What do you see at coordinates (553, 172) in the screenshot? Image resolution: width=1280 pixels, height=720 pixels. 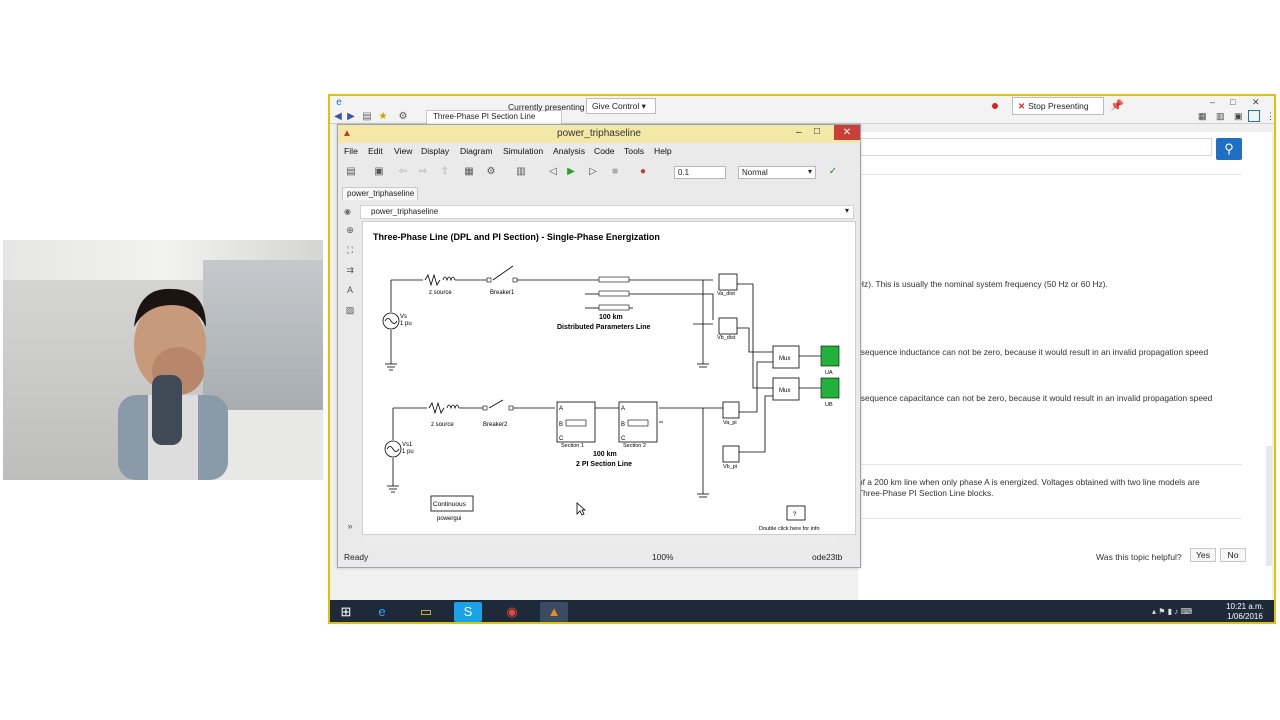 I see `step-back-icon: ◁` at bounding box center [553, 172].